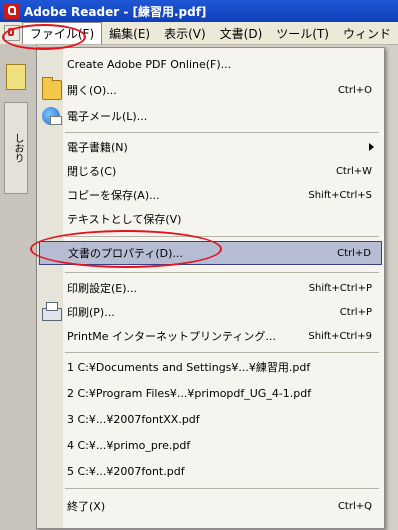 This screenshot has width=398, height=530. Describe the element at coordinates (12, 11) in the screenshot. I see `adobe-reader-icon` at that location.